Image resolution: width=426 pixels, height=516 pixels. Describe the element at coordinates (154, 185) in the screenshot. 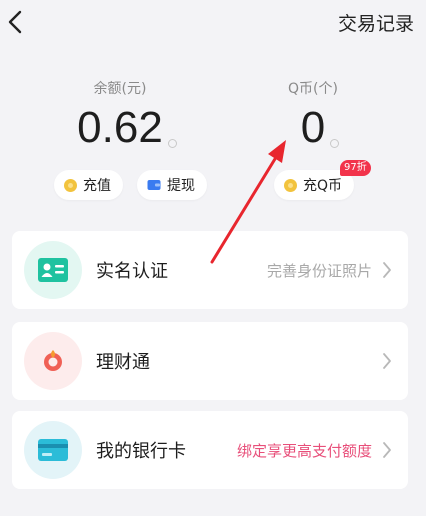

I see `wallet-icon` at that location.